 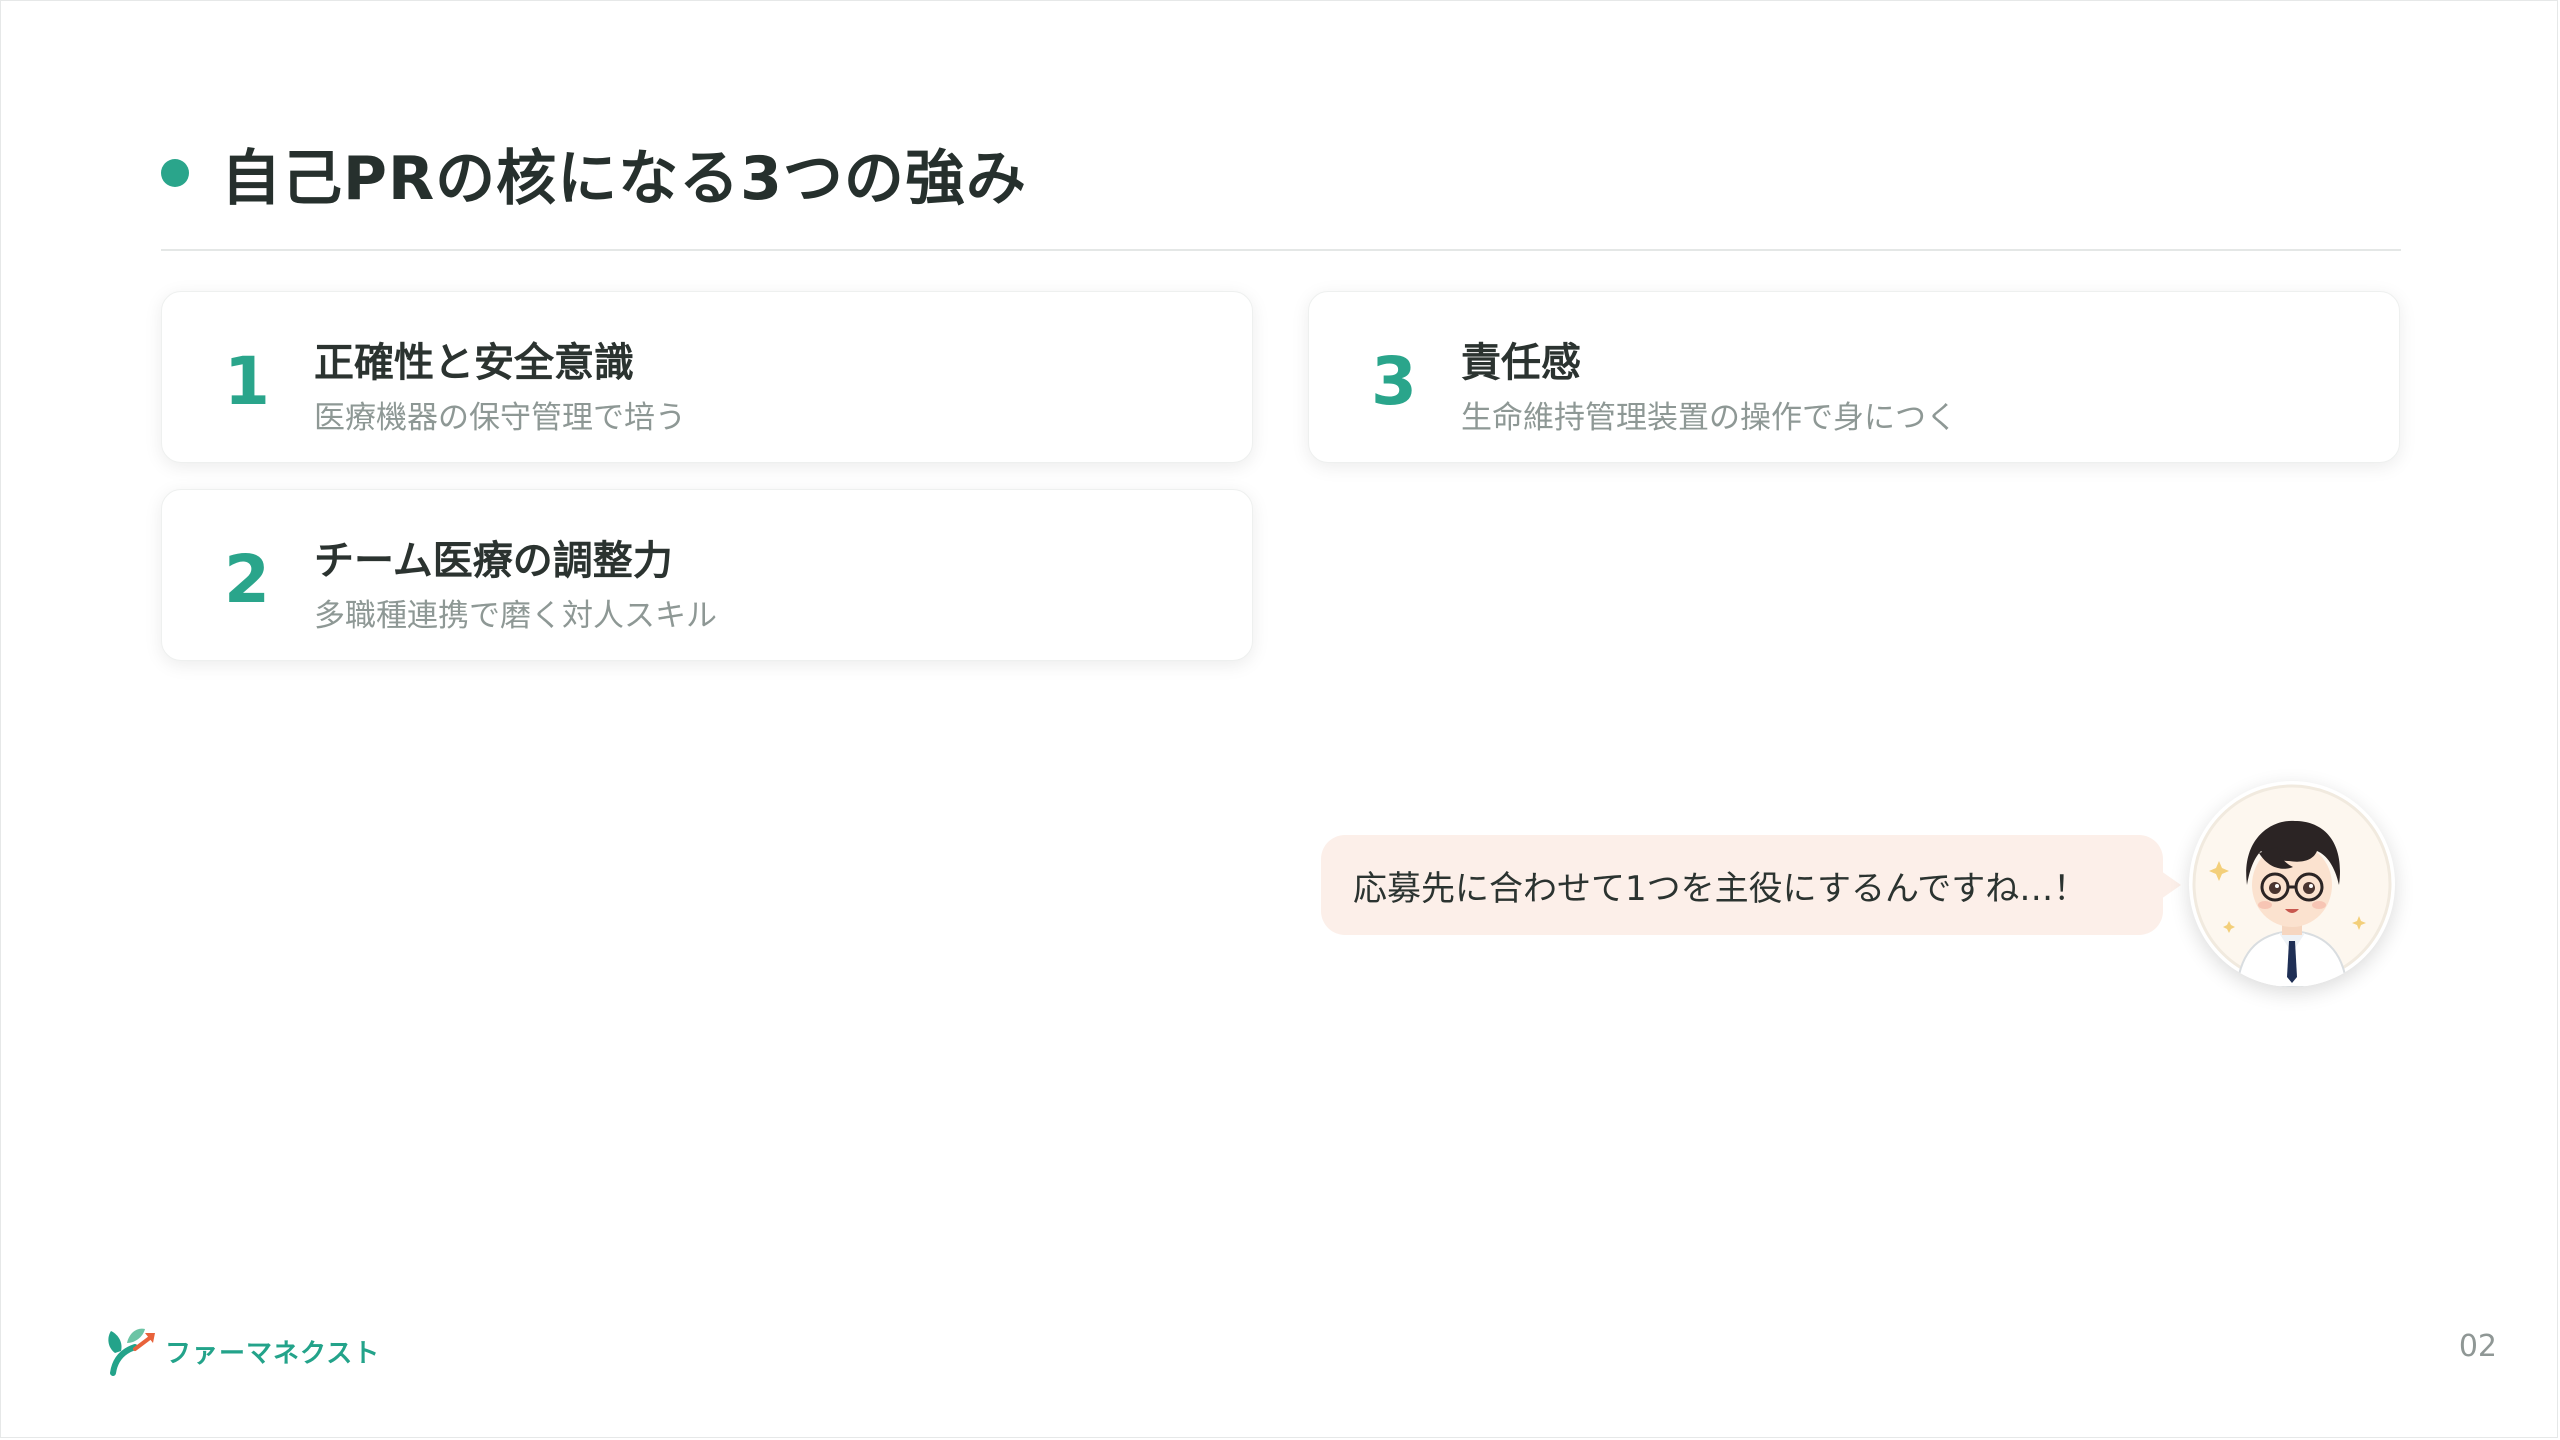 I want to click on title-bullet-dot, so click(x=175, y=173).